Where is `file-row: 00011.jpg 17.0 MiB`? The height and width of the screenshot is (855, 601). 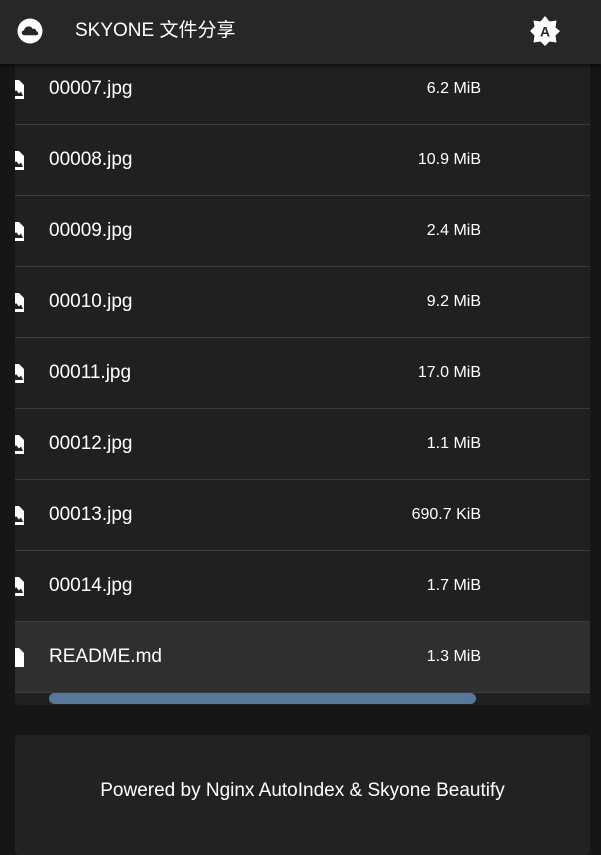 file-row: 00011.jpg 17.0 MiB is located at coordinates (302, 373).